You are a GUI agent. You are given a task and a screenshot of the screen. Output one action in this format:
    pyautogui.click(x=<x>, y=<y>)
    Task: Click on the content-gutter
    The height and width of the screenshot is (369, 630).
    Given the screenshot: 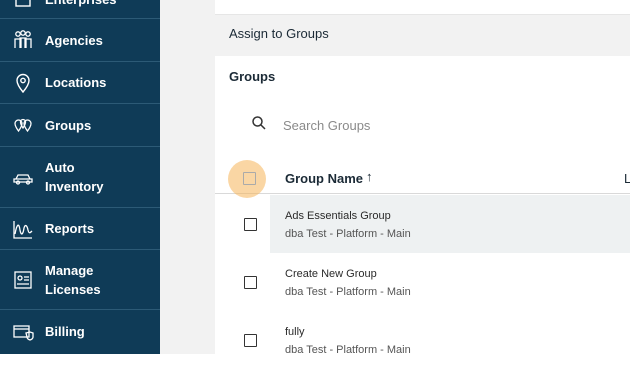 What is the action you would take?
    pyautogui.click(x=187, y=177)
    